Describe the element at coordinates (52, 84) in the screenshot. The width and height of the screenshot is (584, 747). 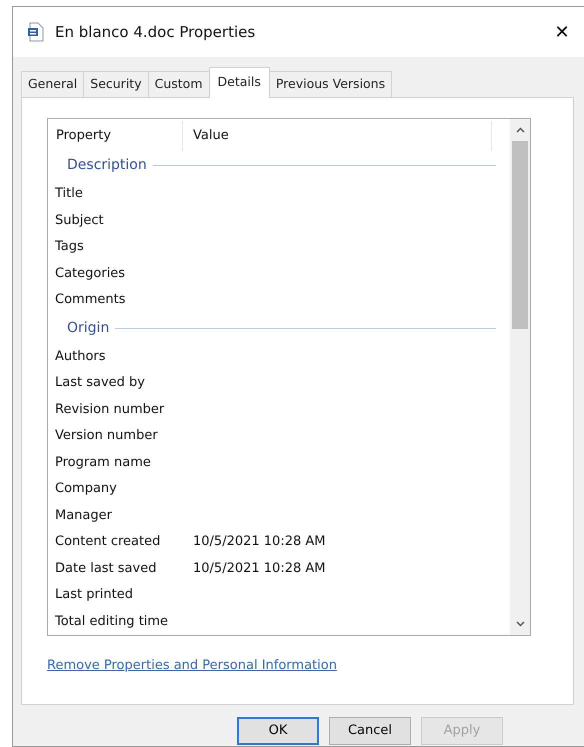
I see `tab: General` at that location.